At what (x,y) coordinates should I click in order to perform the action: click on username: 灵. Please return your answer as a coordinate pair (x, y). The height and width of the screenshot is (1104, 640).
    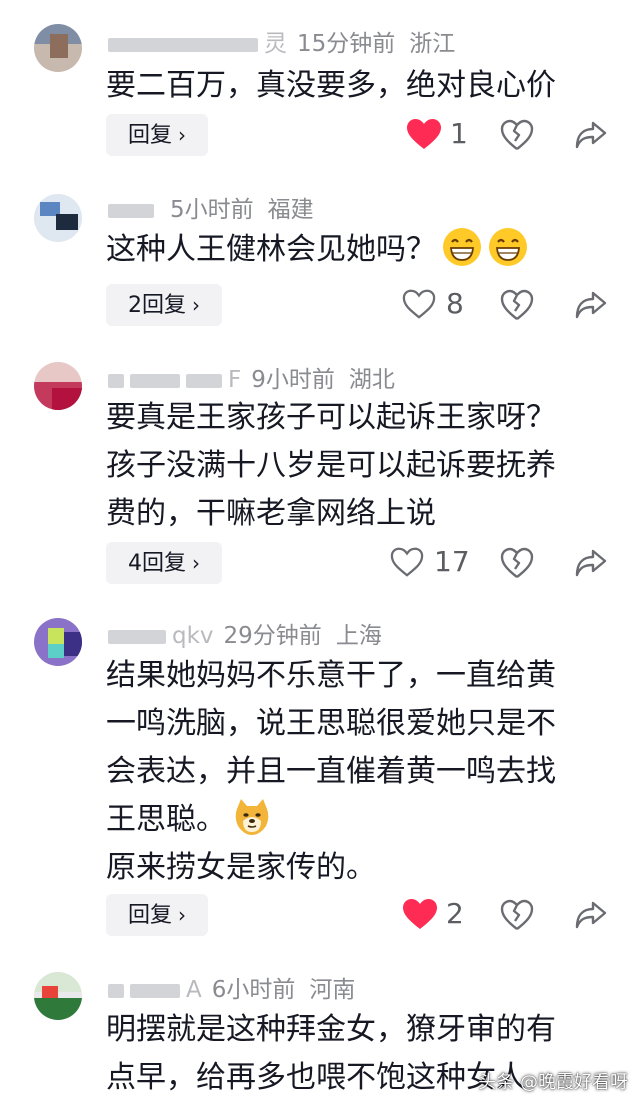
    Looking at the image, I should click on (197, 44).